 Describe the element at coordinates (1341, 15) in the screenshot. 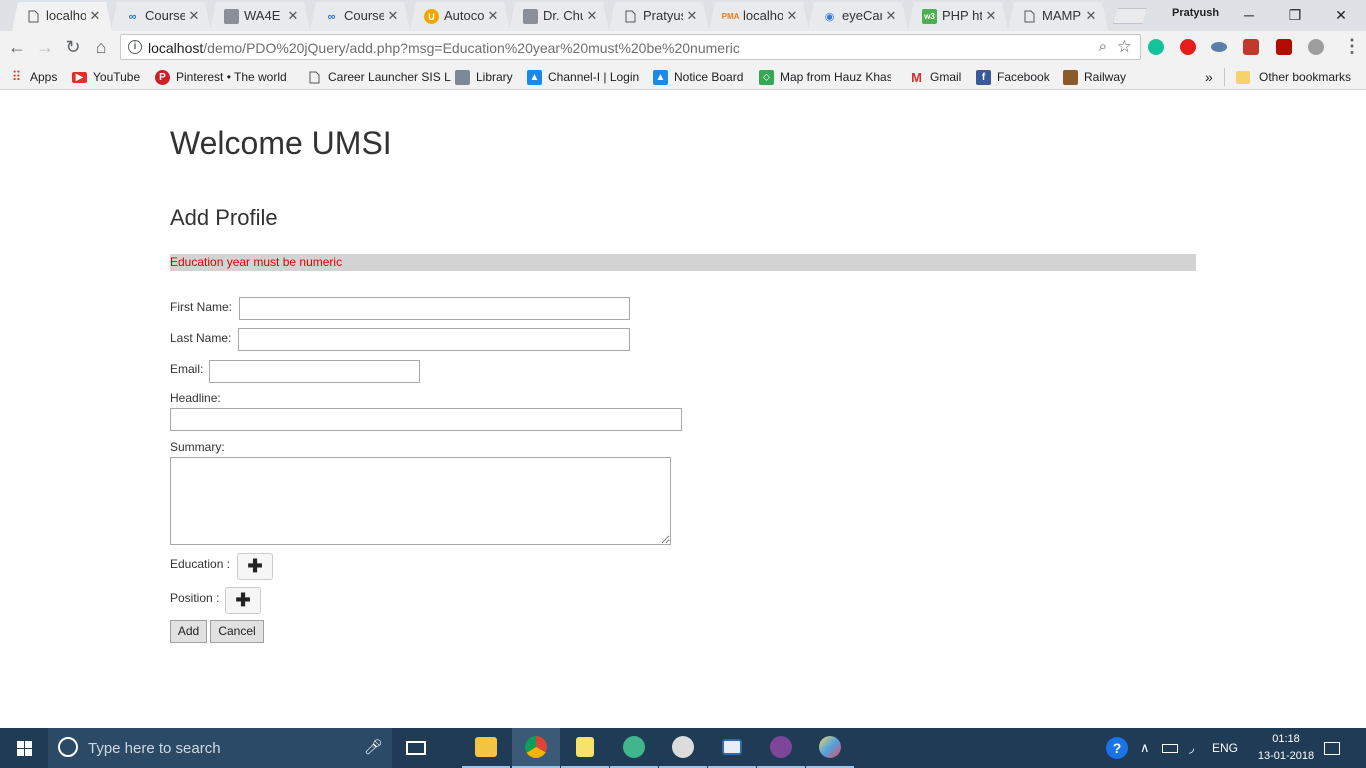

I see `close-window-icon: ✕` at that location.